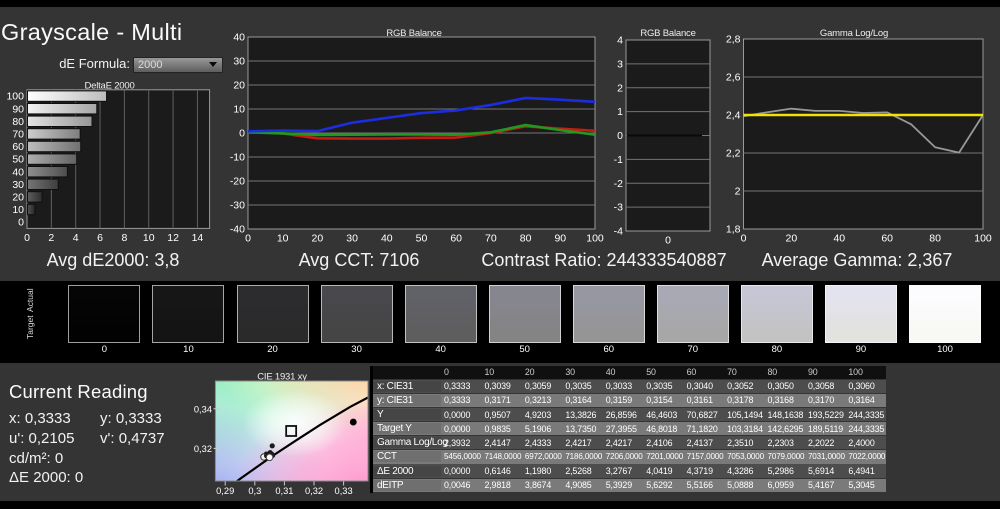 This screenshot has width=1000, height=509. Describe the element at coordinates (733, 154) in the screenshot. I see `svg-text: 2,2` at that location.